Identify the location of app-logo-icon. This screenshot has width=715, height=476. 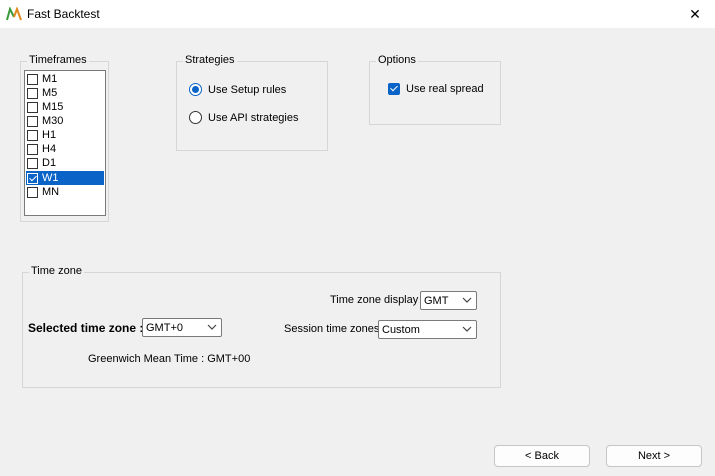
(14, 14).